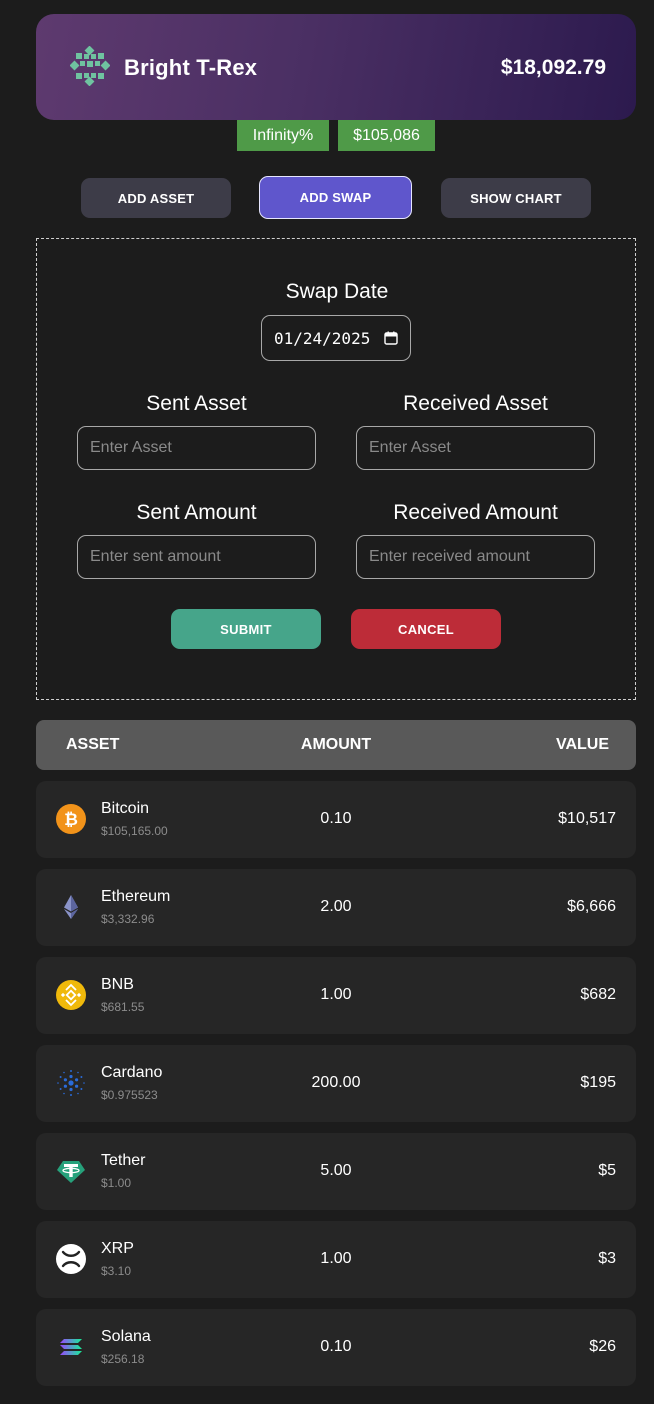 Image resolution: width=654 pixels, height=1404 pixels. What do you see at coordinates (126, 1336) in the screenshot?
I see `asset-name: Solana` at bounding box center [126, 1336].